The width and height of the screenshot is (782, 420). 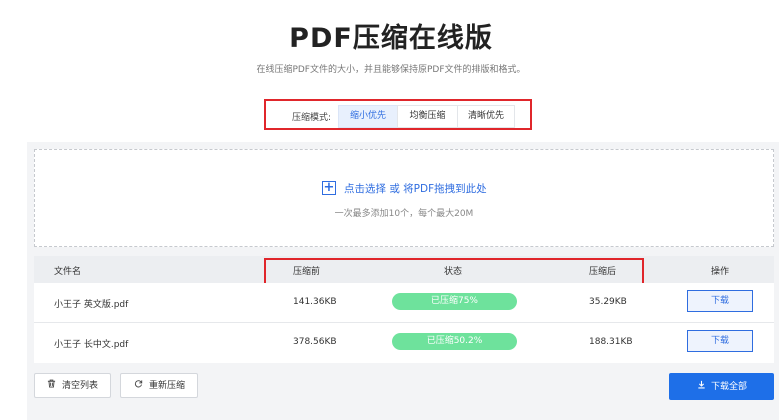 What do you see at coordinates (329, 188) in the screenshot?
I see `plus-icon: +` at bounding box center [329, 188].